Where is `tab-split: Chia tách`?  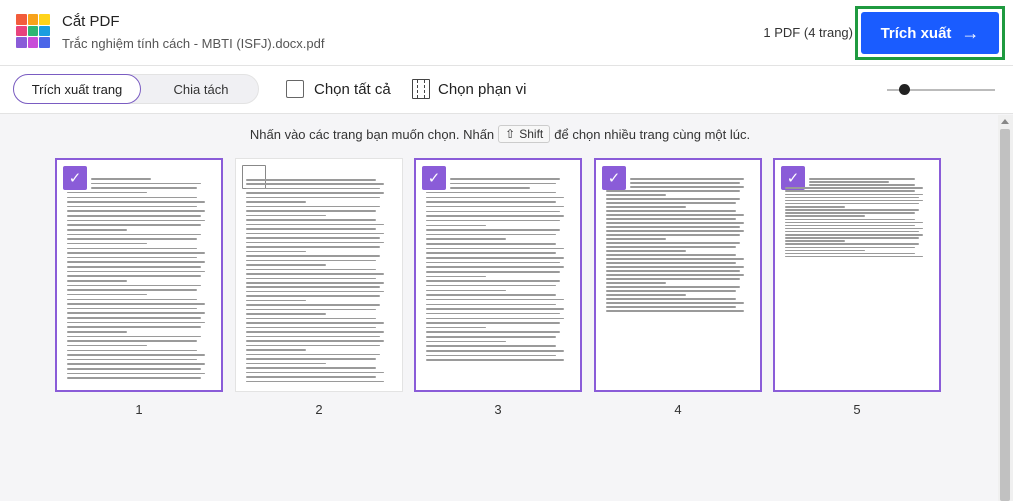 tab-split: Chia tách is located at coordinates (201, 89).